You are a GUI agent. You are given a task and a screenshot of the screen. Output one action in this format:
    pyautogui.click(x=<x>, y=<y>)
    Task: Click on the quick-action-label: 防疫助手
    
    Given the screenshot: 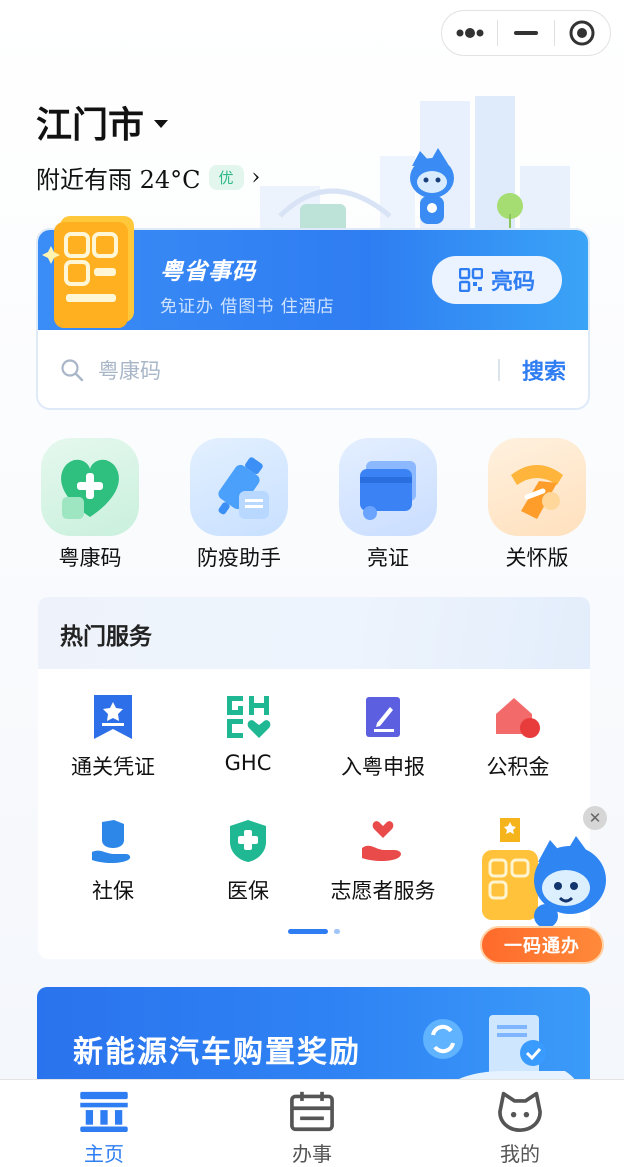 What is the action you would take?
    pyautogui.click(x=239, y=558)
    